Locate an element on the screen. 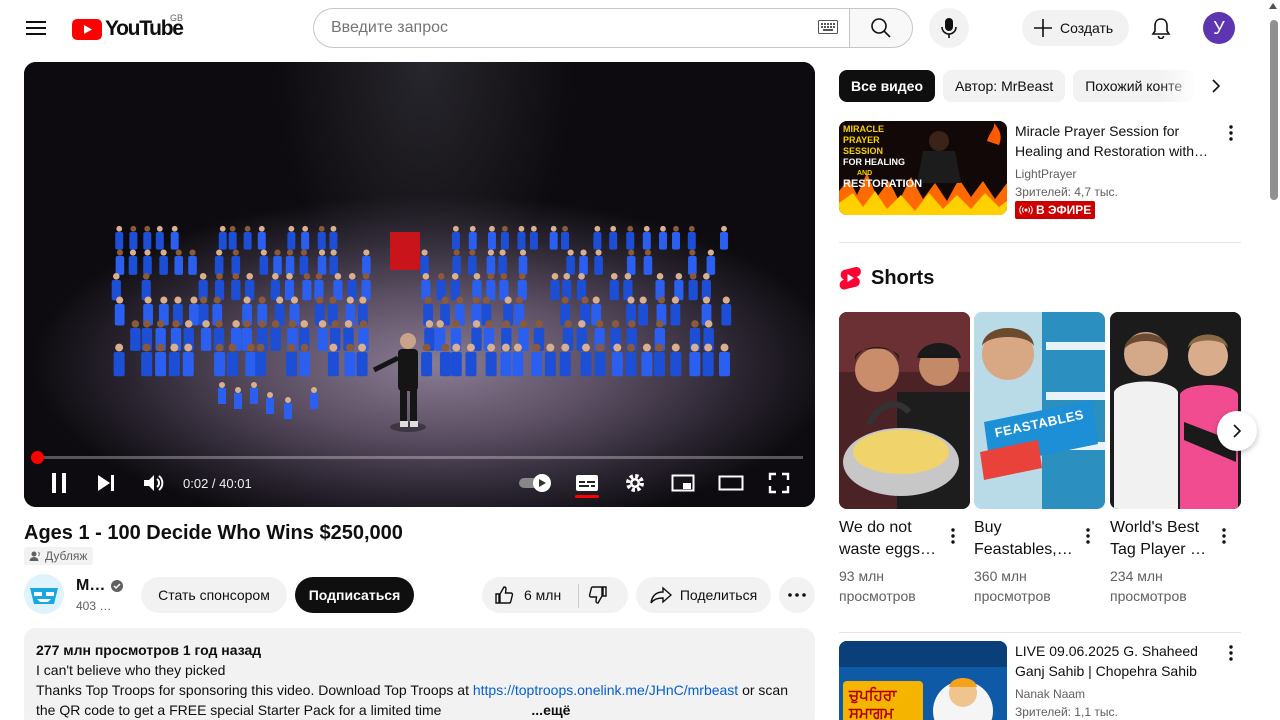 The image size is (1280, 720). rec-thumbnail: ਚੁਪਹਿਰਾ ਸਮਾਗਮ is located at coordinates (923, 680).